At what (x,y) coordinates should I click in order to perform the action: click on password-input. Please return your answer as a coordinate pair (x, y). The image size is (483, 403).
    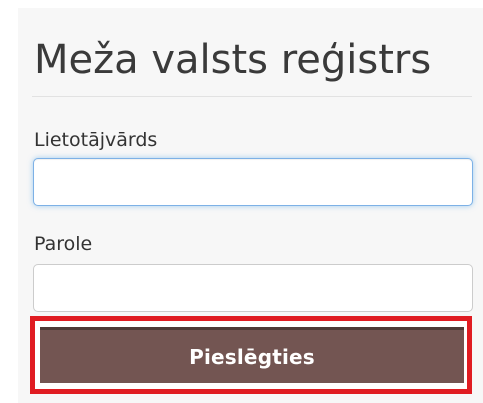
    Looking at the image, I should click on (253, 288).